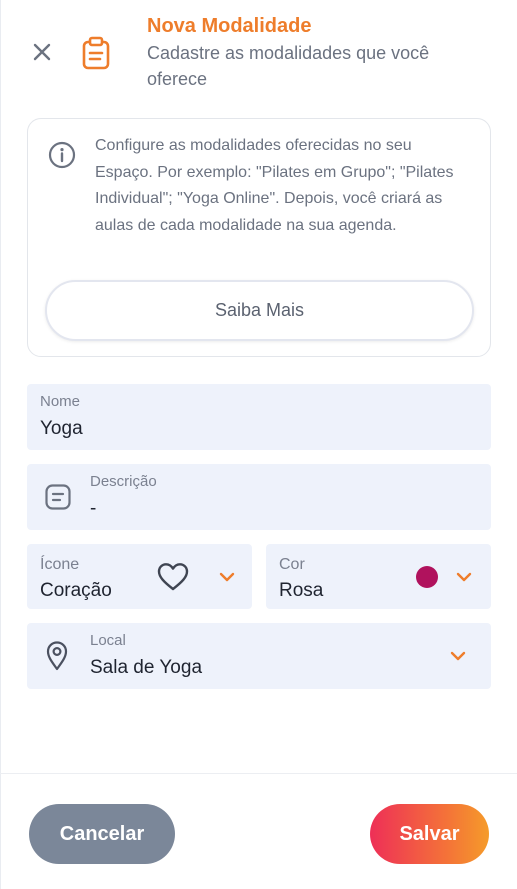 The image size is (517, 889). What do you see at coordinates (139, 576) in the screenshot?
I see `icon-select: Ícone Coração` at bounding box center [139, 576].